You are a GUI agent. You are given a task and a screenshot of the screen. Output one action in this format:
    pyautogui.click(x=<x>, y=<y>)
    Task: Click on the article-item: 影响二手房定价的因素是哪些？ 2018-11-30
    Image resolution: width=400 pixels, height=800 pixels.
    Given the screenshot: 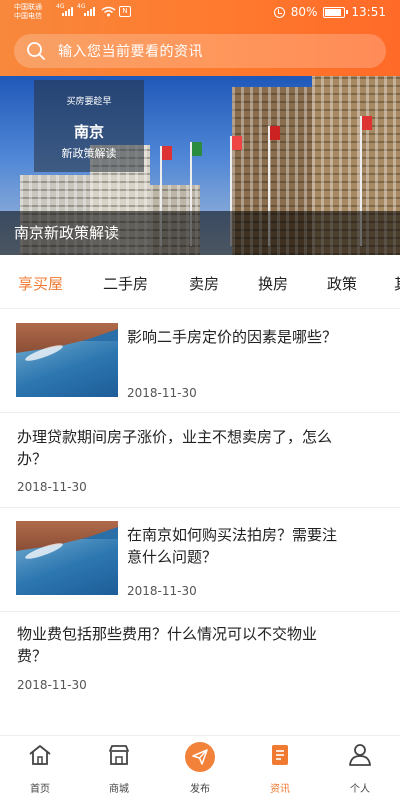 What is the action you would take?
    pyautogui.click(x=200, y=361)
    